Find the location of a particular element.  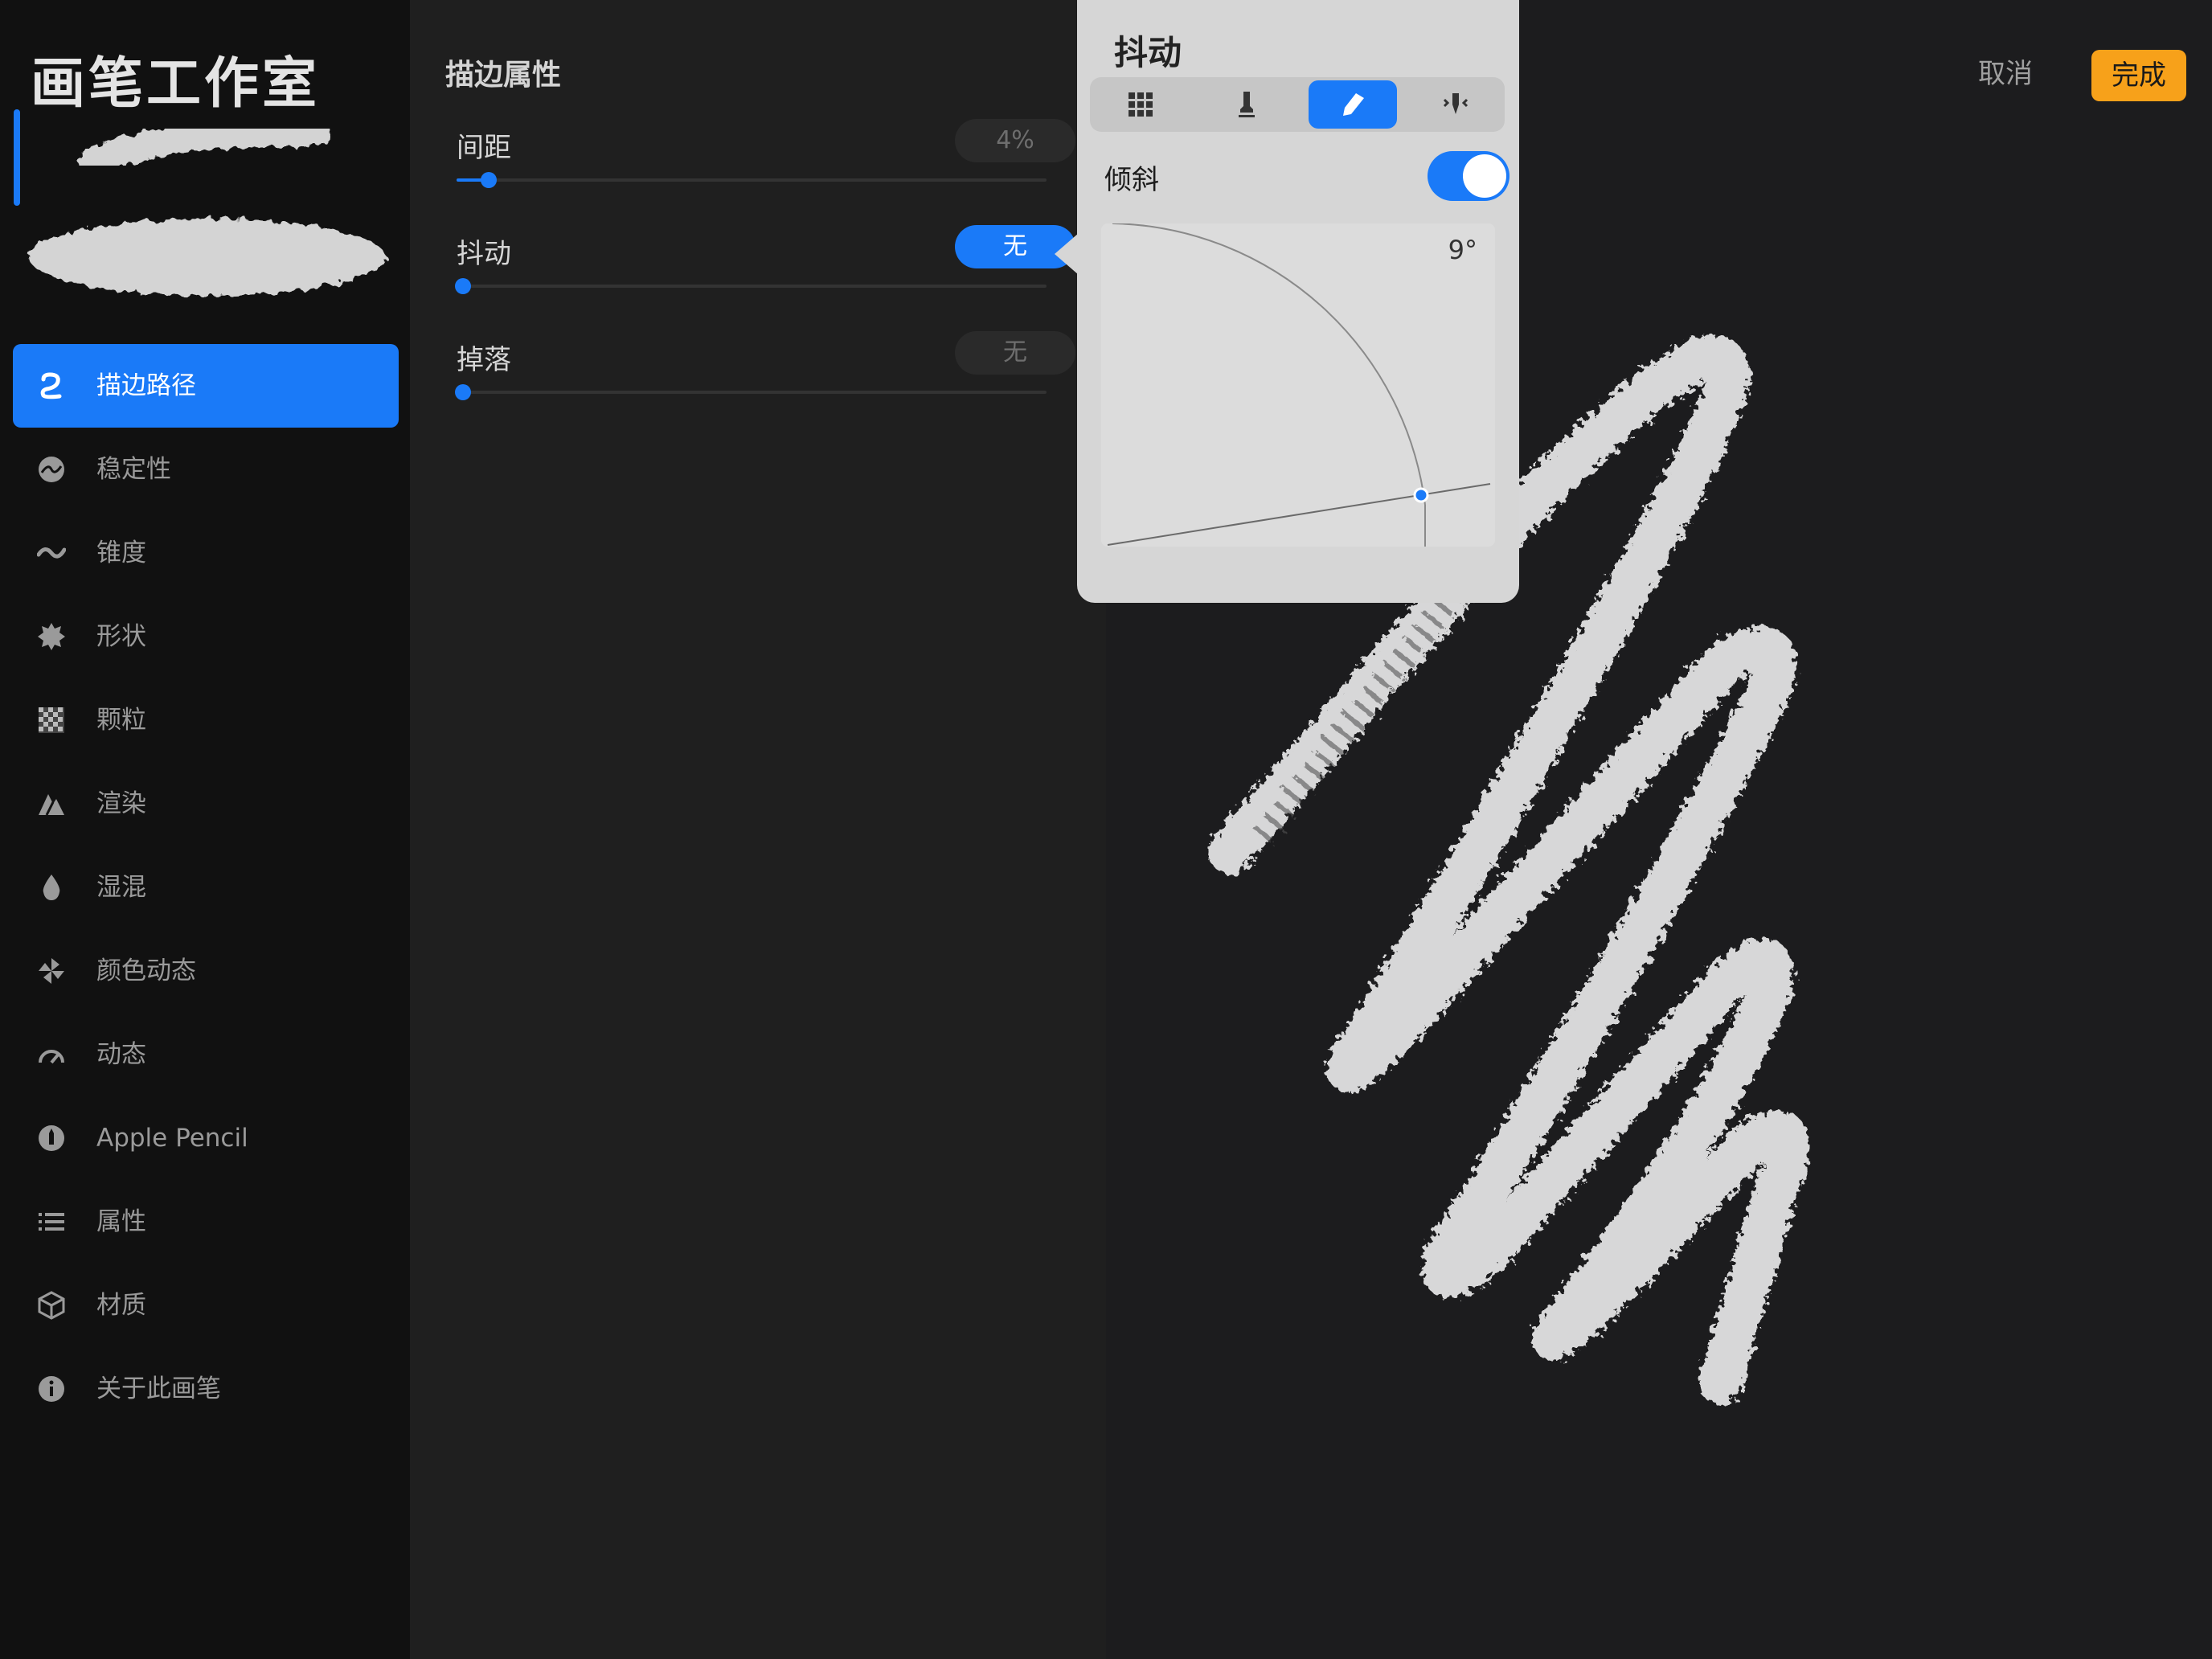

dynamics-icon is located at coordinates (51, 1057).